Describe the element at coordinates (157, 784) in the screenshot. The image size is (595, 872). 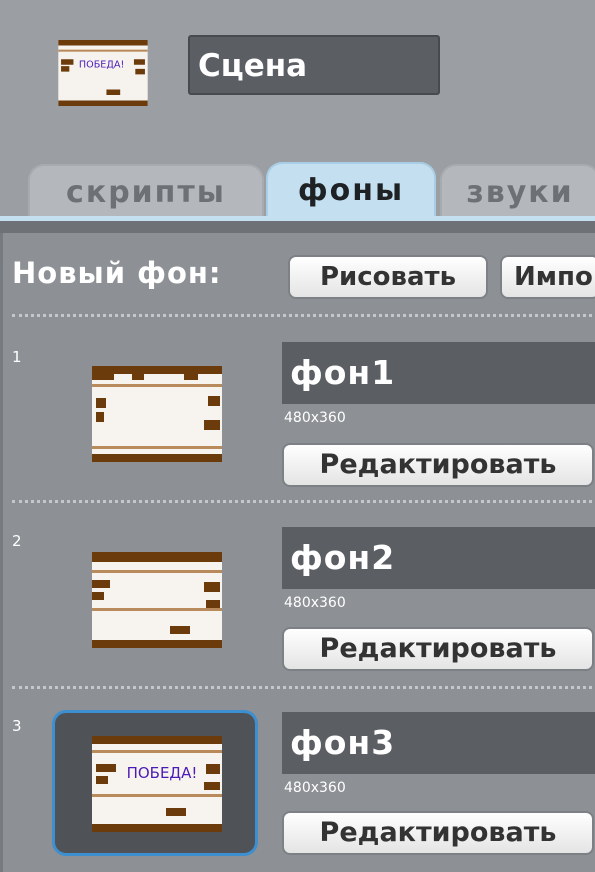
I see `backdrop-thumbnail: ПОБЕДА!` at that location.